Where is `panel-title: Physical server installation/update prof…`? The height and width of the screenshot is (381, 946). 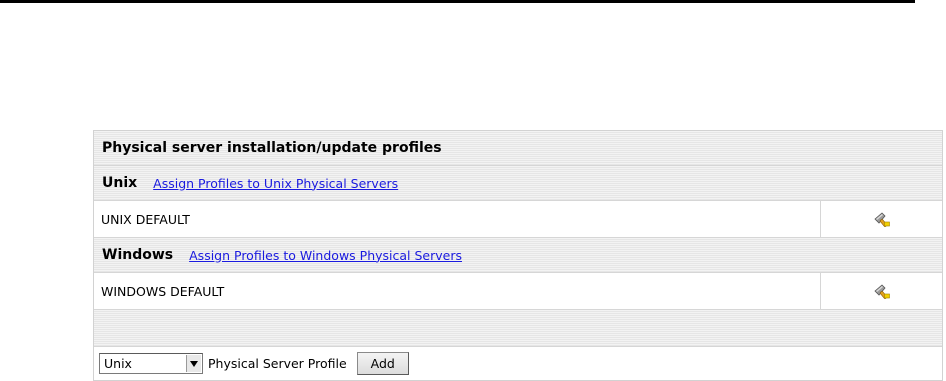
panel-title: Physical server installation/update prof… is located at coordinates (272, 148).